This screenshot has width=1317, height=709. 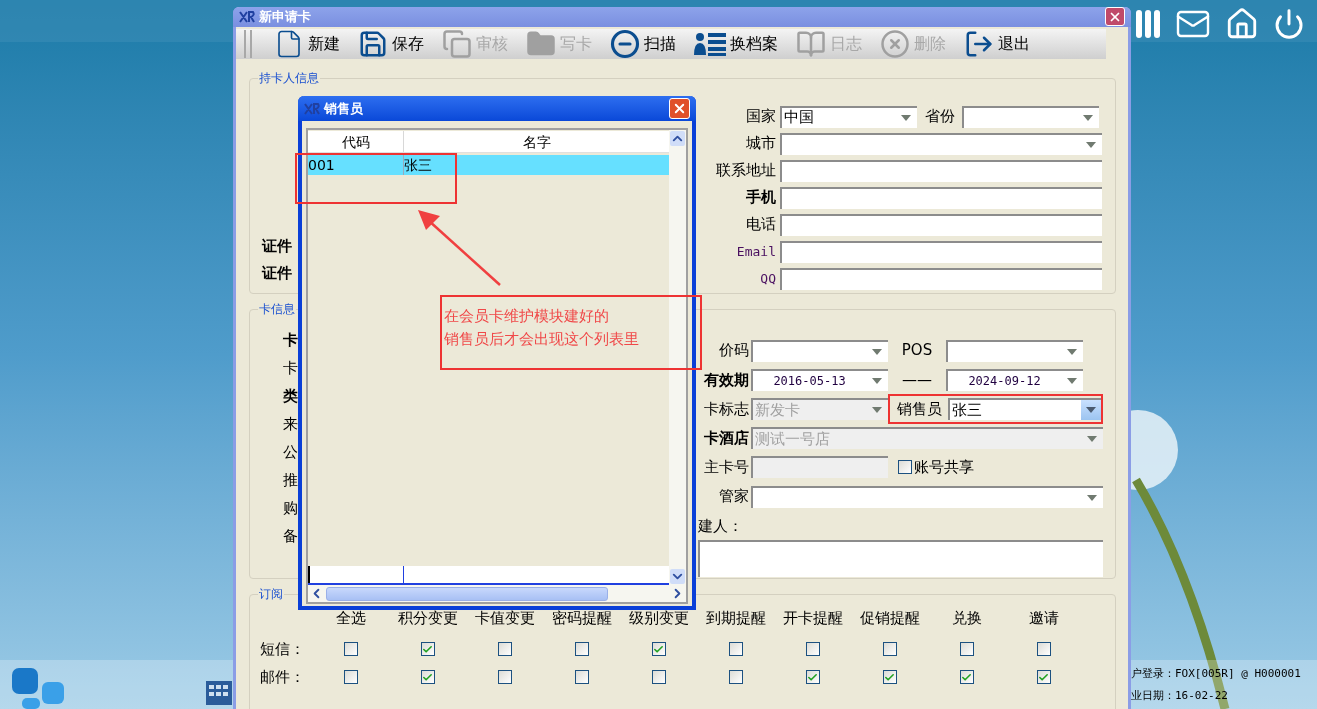 What do you see at coordinates (536, 141) in the screenshot?
I see `column-header: 名字` at bounding box center [536, 141].